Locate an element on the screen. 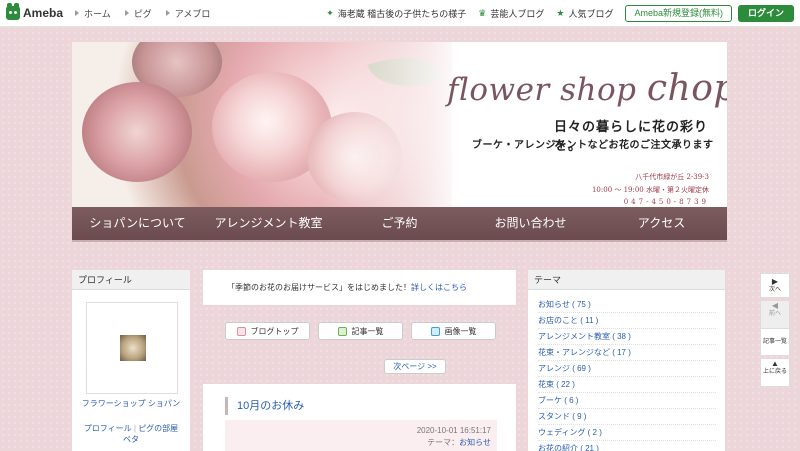 This screenshot has height=451, width=800. back-to-top-button: ▲ 上に戻る is located at coordinates (775, 373).